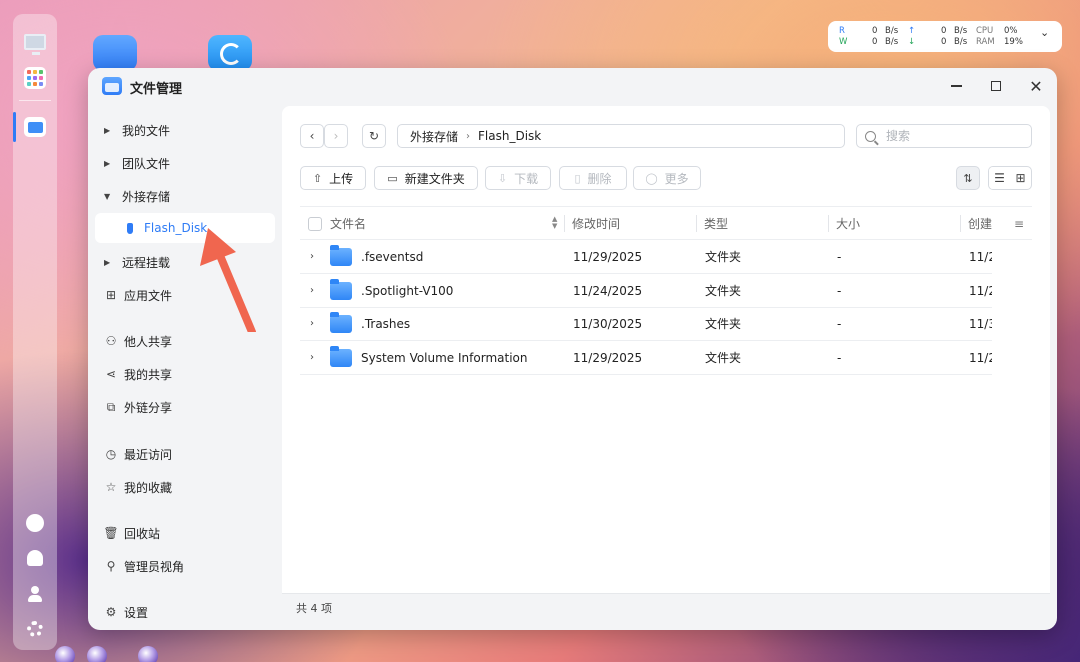  Describe the element at coordinates (996, 86) in the screenshot. I see `maximize-button` at that location.